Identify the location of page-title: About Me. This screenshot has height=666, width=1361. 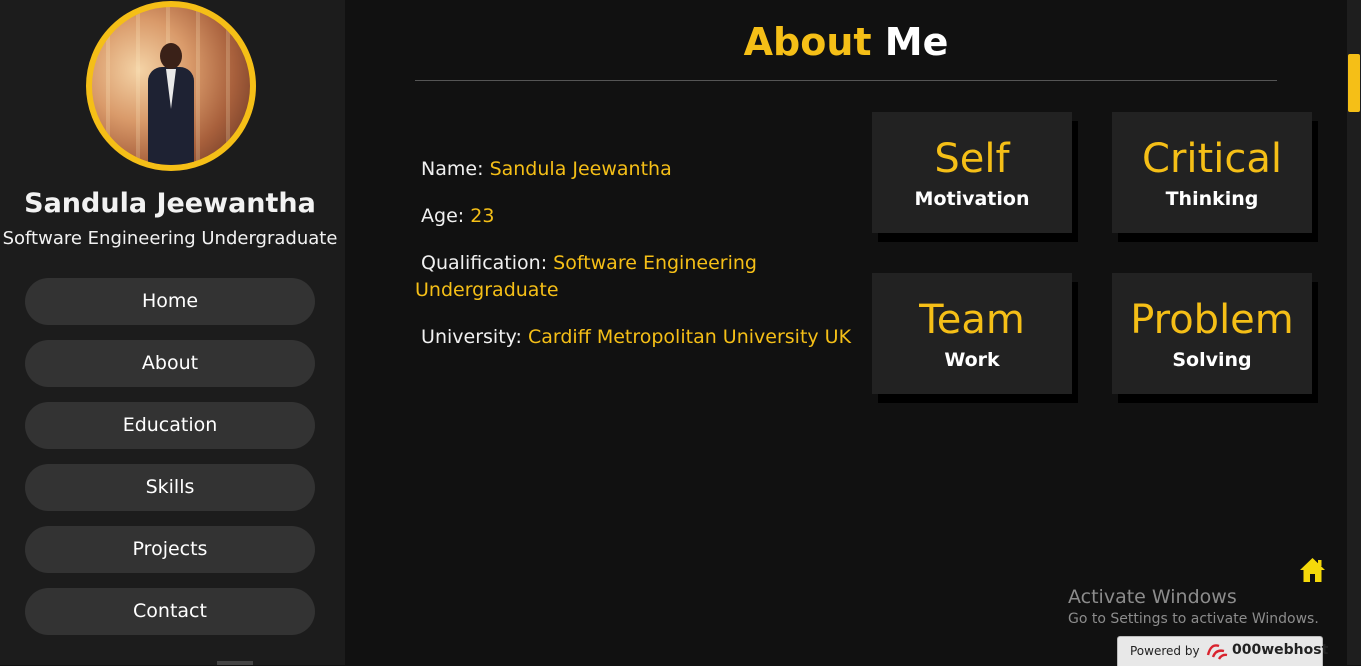
(846, 42).